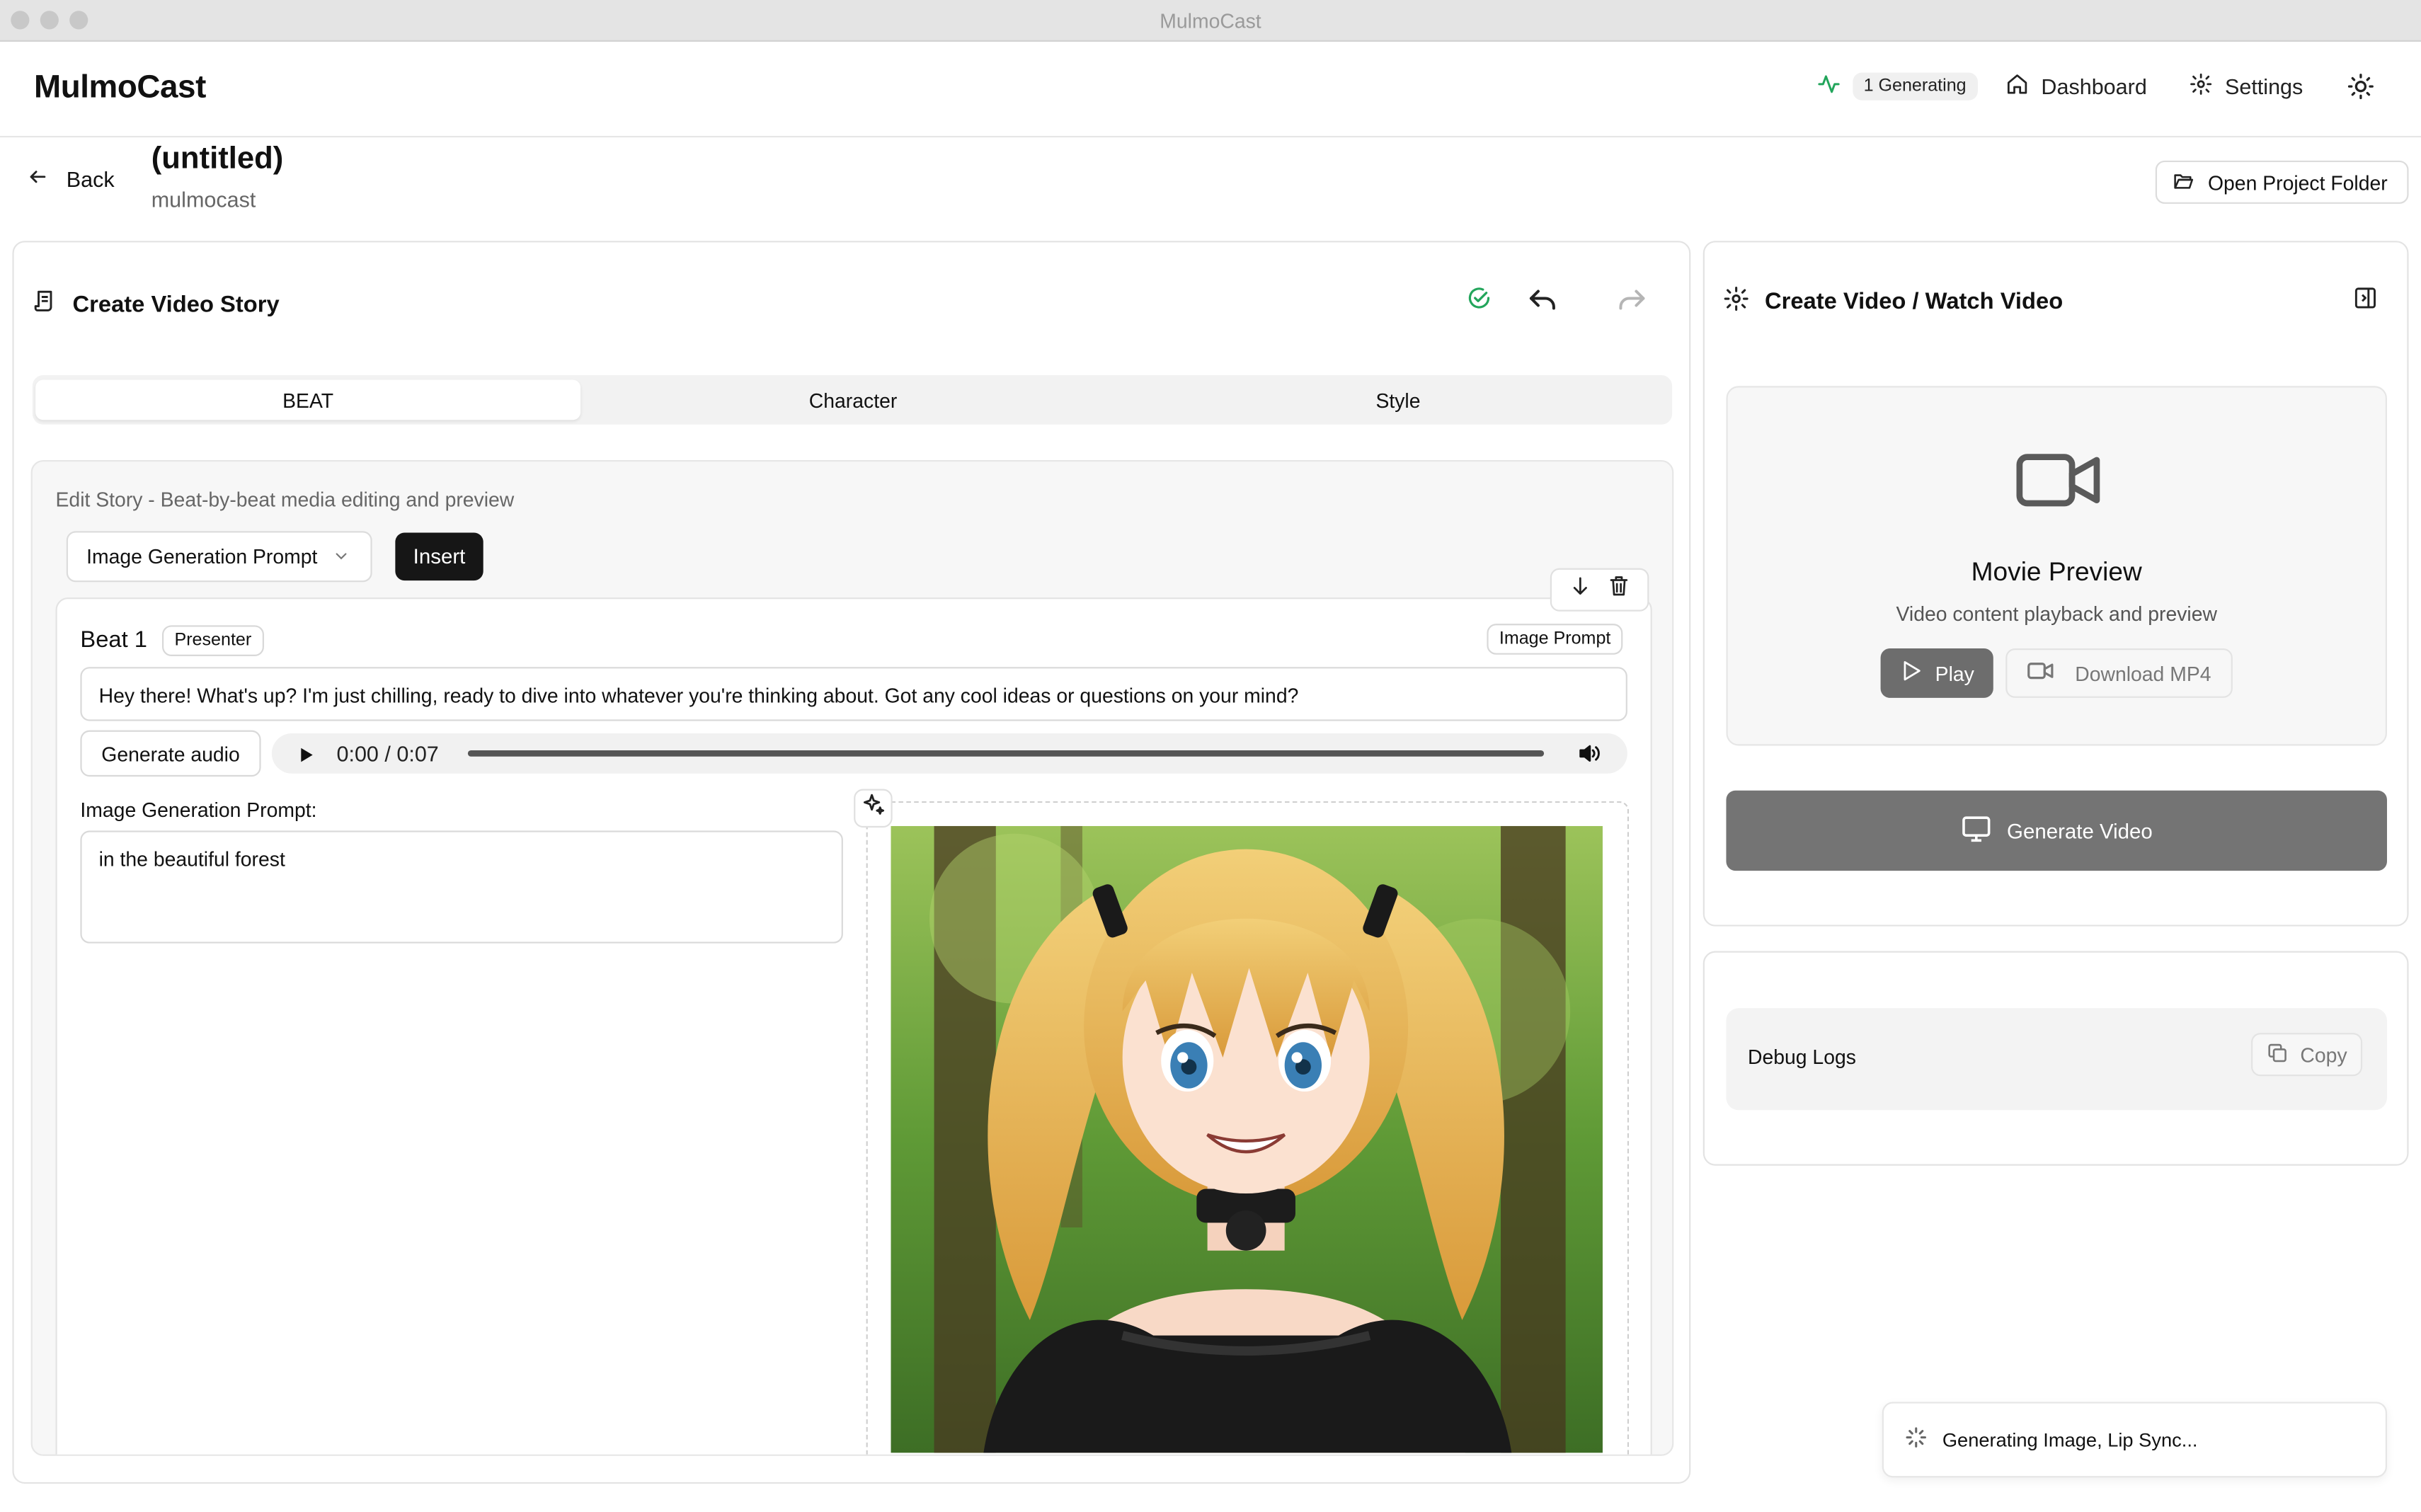 Image resolution: width=2421 pixels, height=1512 pixels. I want to click on folder-open-icon, so click(2183, 182).